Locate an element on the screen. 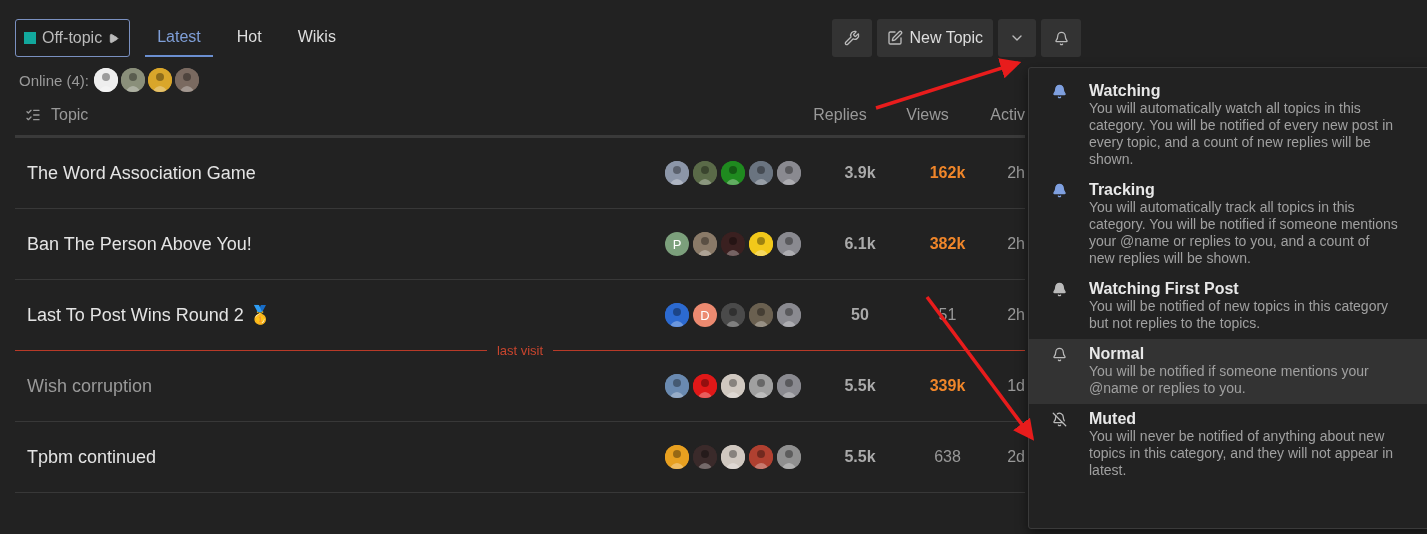 This screenshot has height=534, width=1427. views-count: 382k is located at coordinates (947, 244).